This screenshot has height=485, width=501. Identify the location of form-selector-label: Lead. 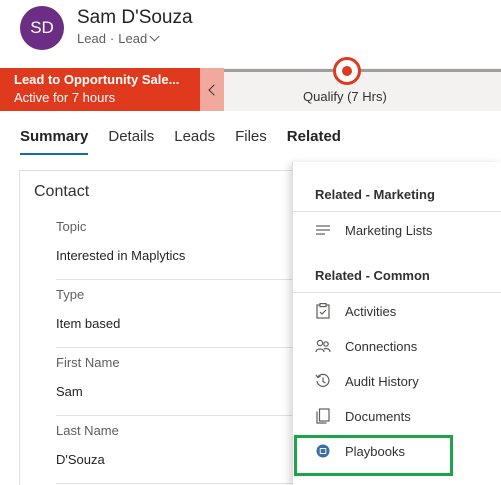
(133, 38).